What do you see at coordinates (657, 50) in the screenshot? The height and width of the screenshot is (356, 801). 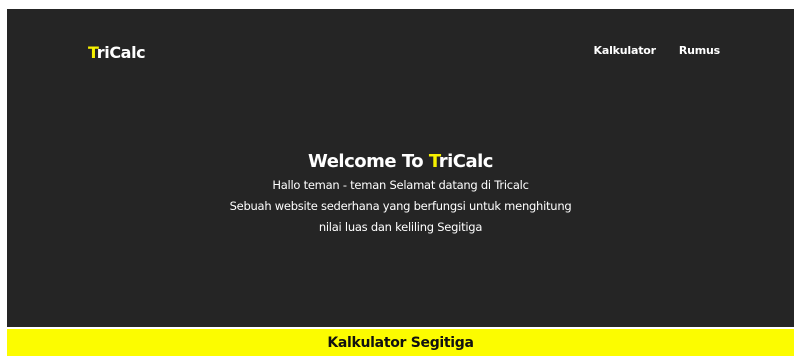 I see `main-nav: Kalkulator Rumus` at bounding box center [657, 50].